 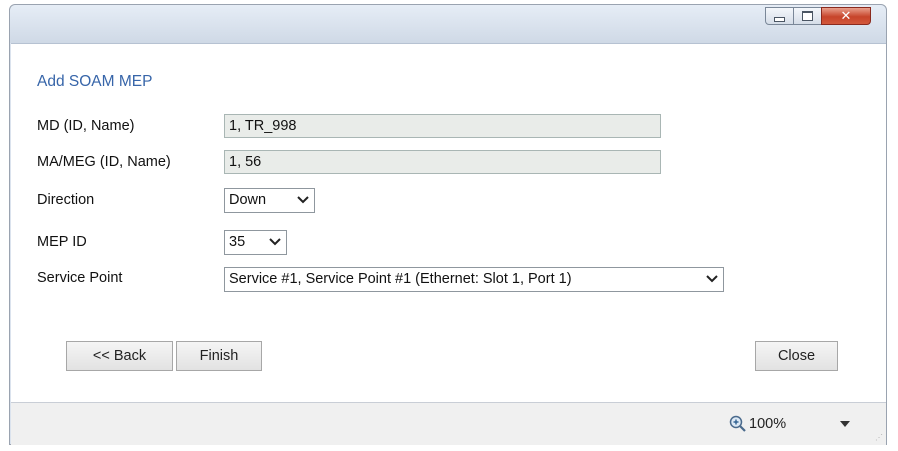 I want to click on maximize-icon, so click(x=807, y=16).